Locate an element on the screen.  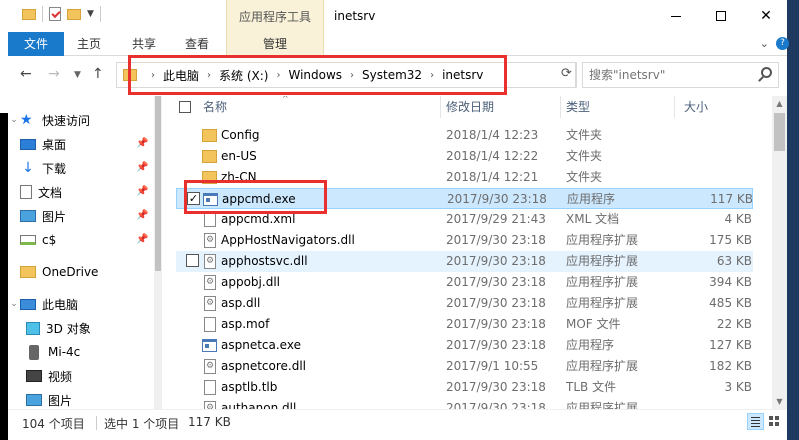
tab-share: 共享 is located at coordinates (144, 44).